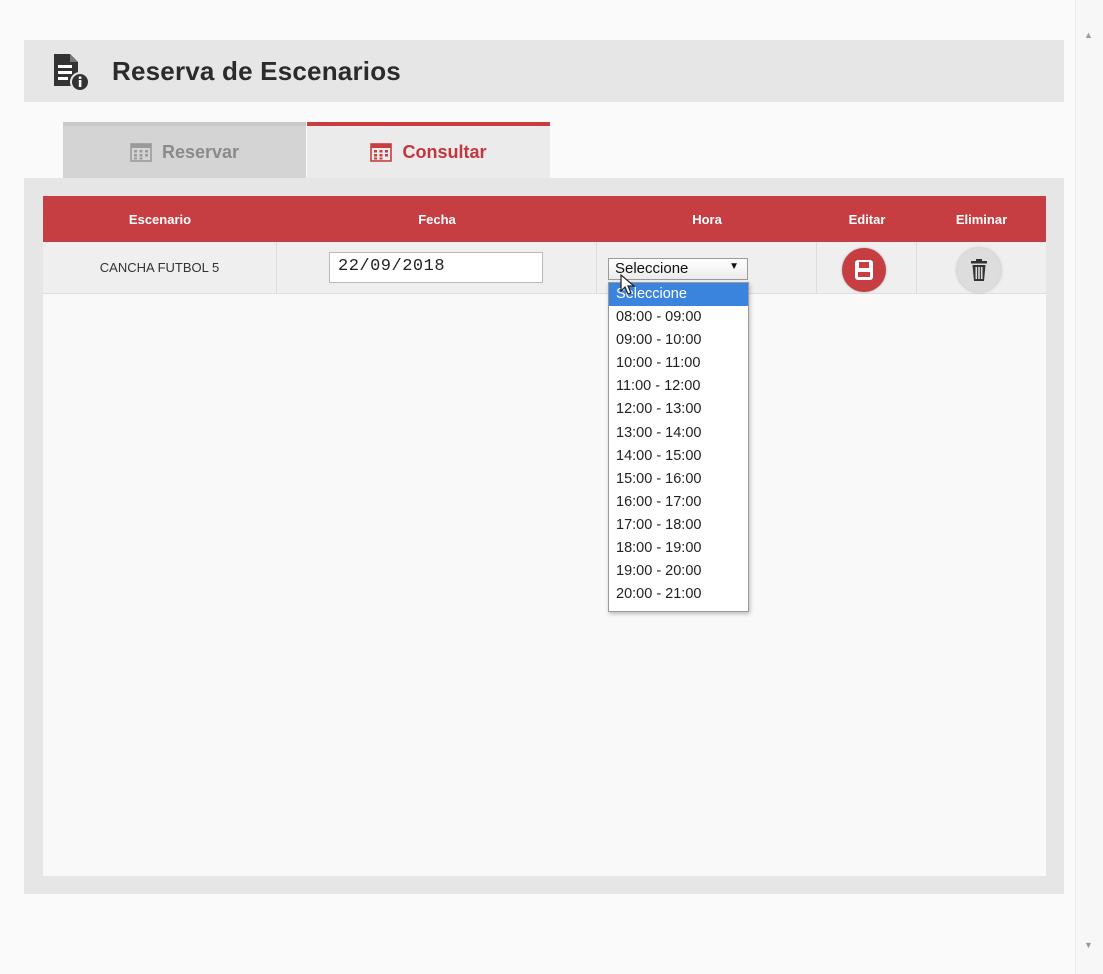 The image size is (1103, 974). Describe the element at coordinates (678, 548) in the screenshot. I see `hora-option: 18:00 - 19:00` at that location.